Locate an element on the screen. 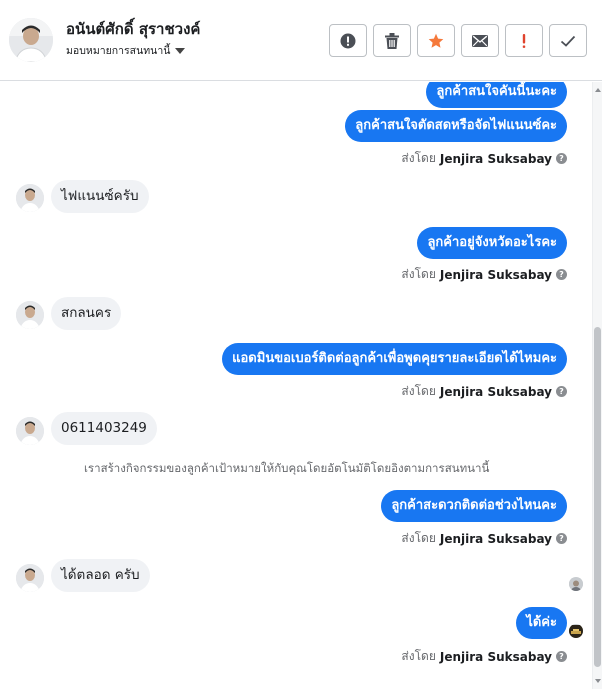 This screenshot has width=602, height=689. caret-down-icon is located at coordinates (180, 50).